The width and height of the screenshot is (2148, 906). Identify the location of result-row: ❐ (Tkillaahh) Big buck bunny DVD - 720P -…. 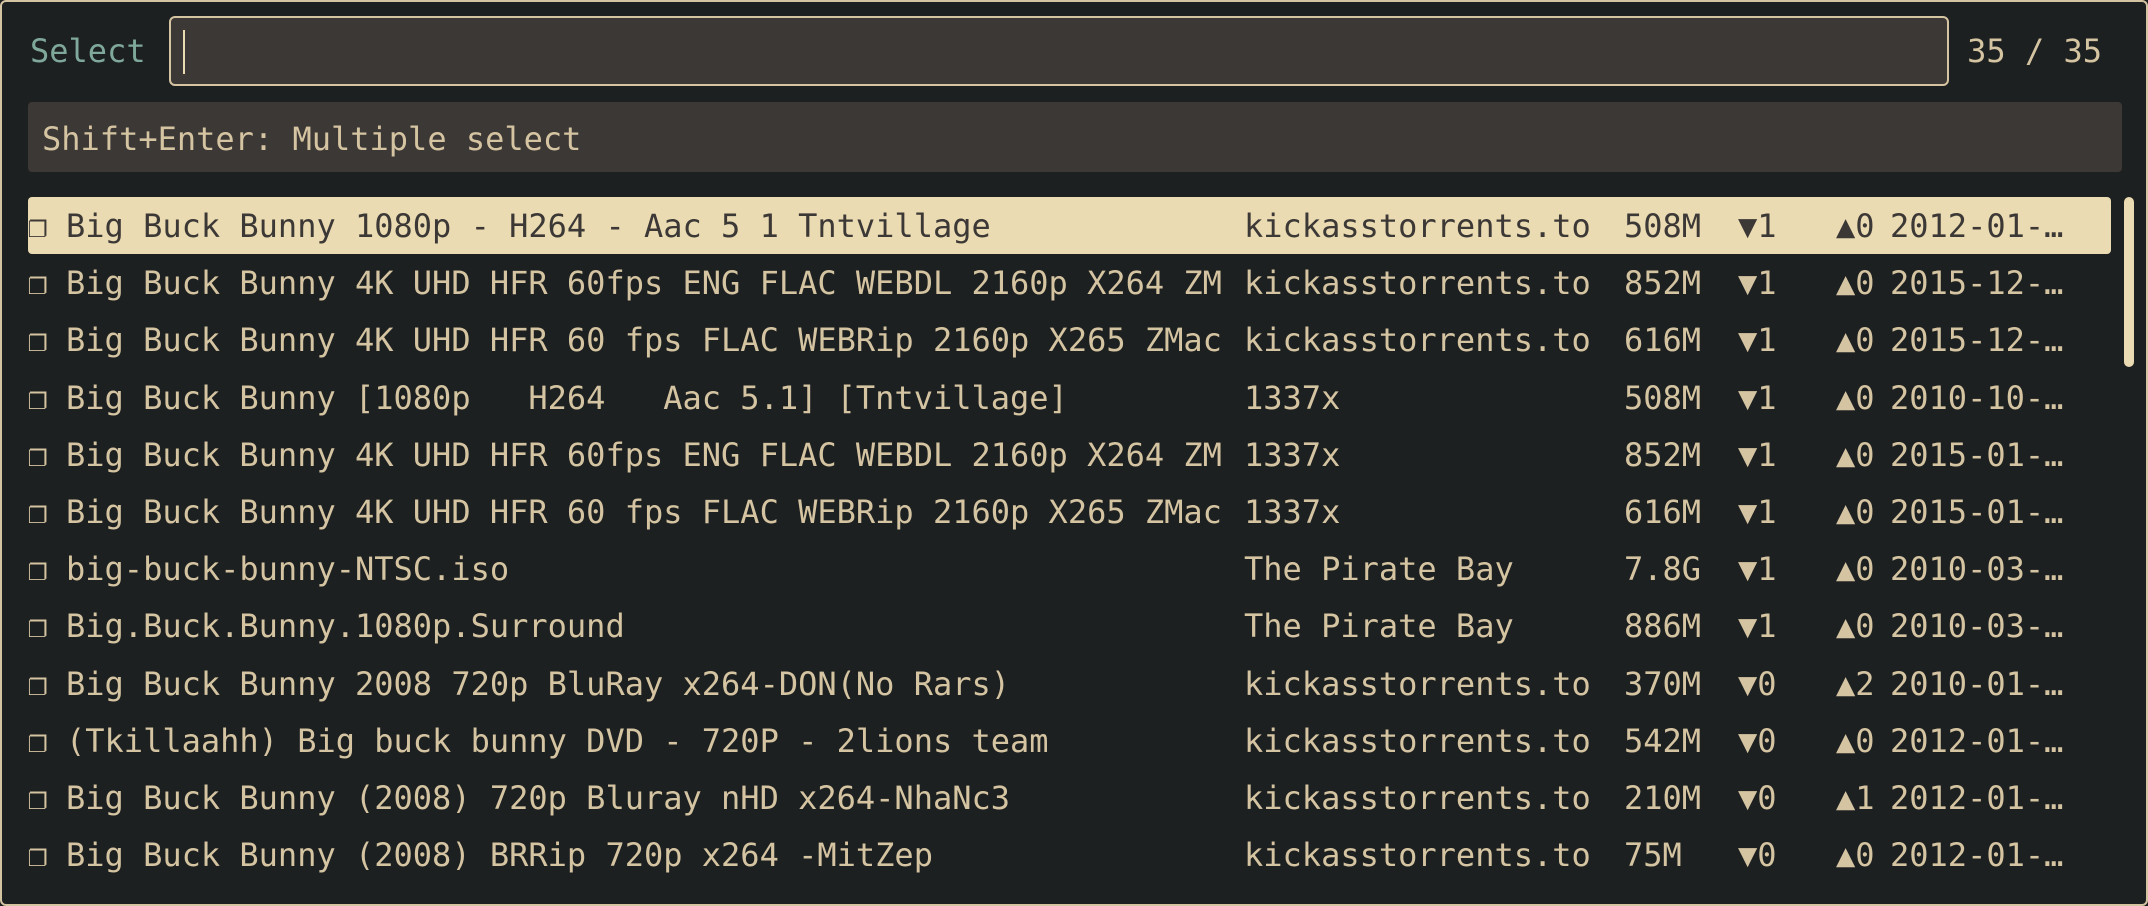
(1069, 740).